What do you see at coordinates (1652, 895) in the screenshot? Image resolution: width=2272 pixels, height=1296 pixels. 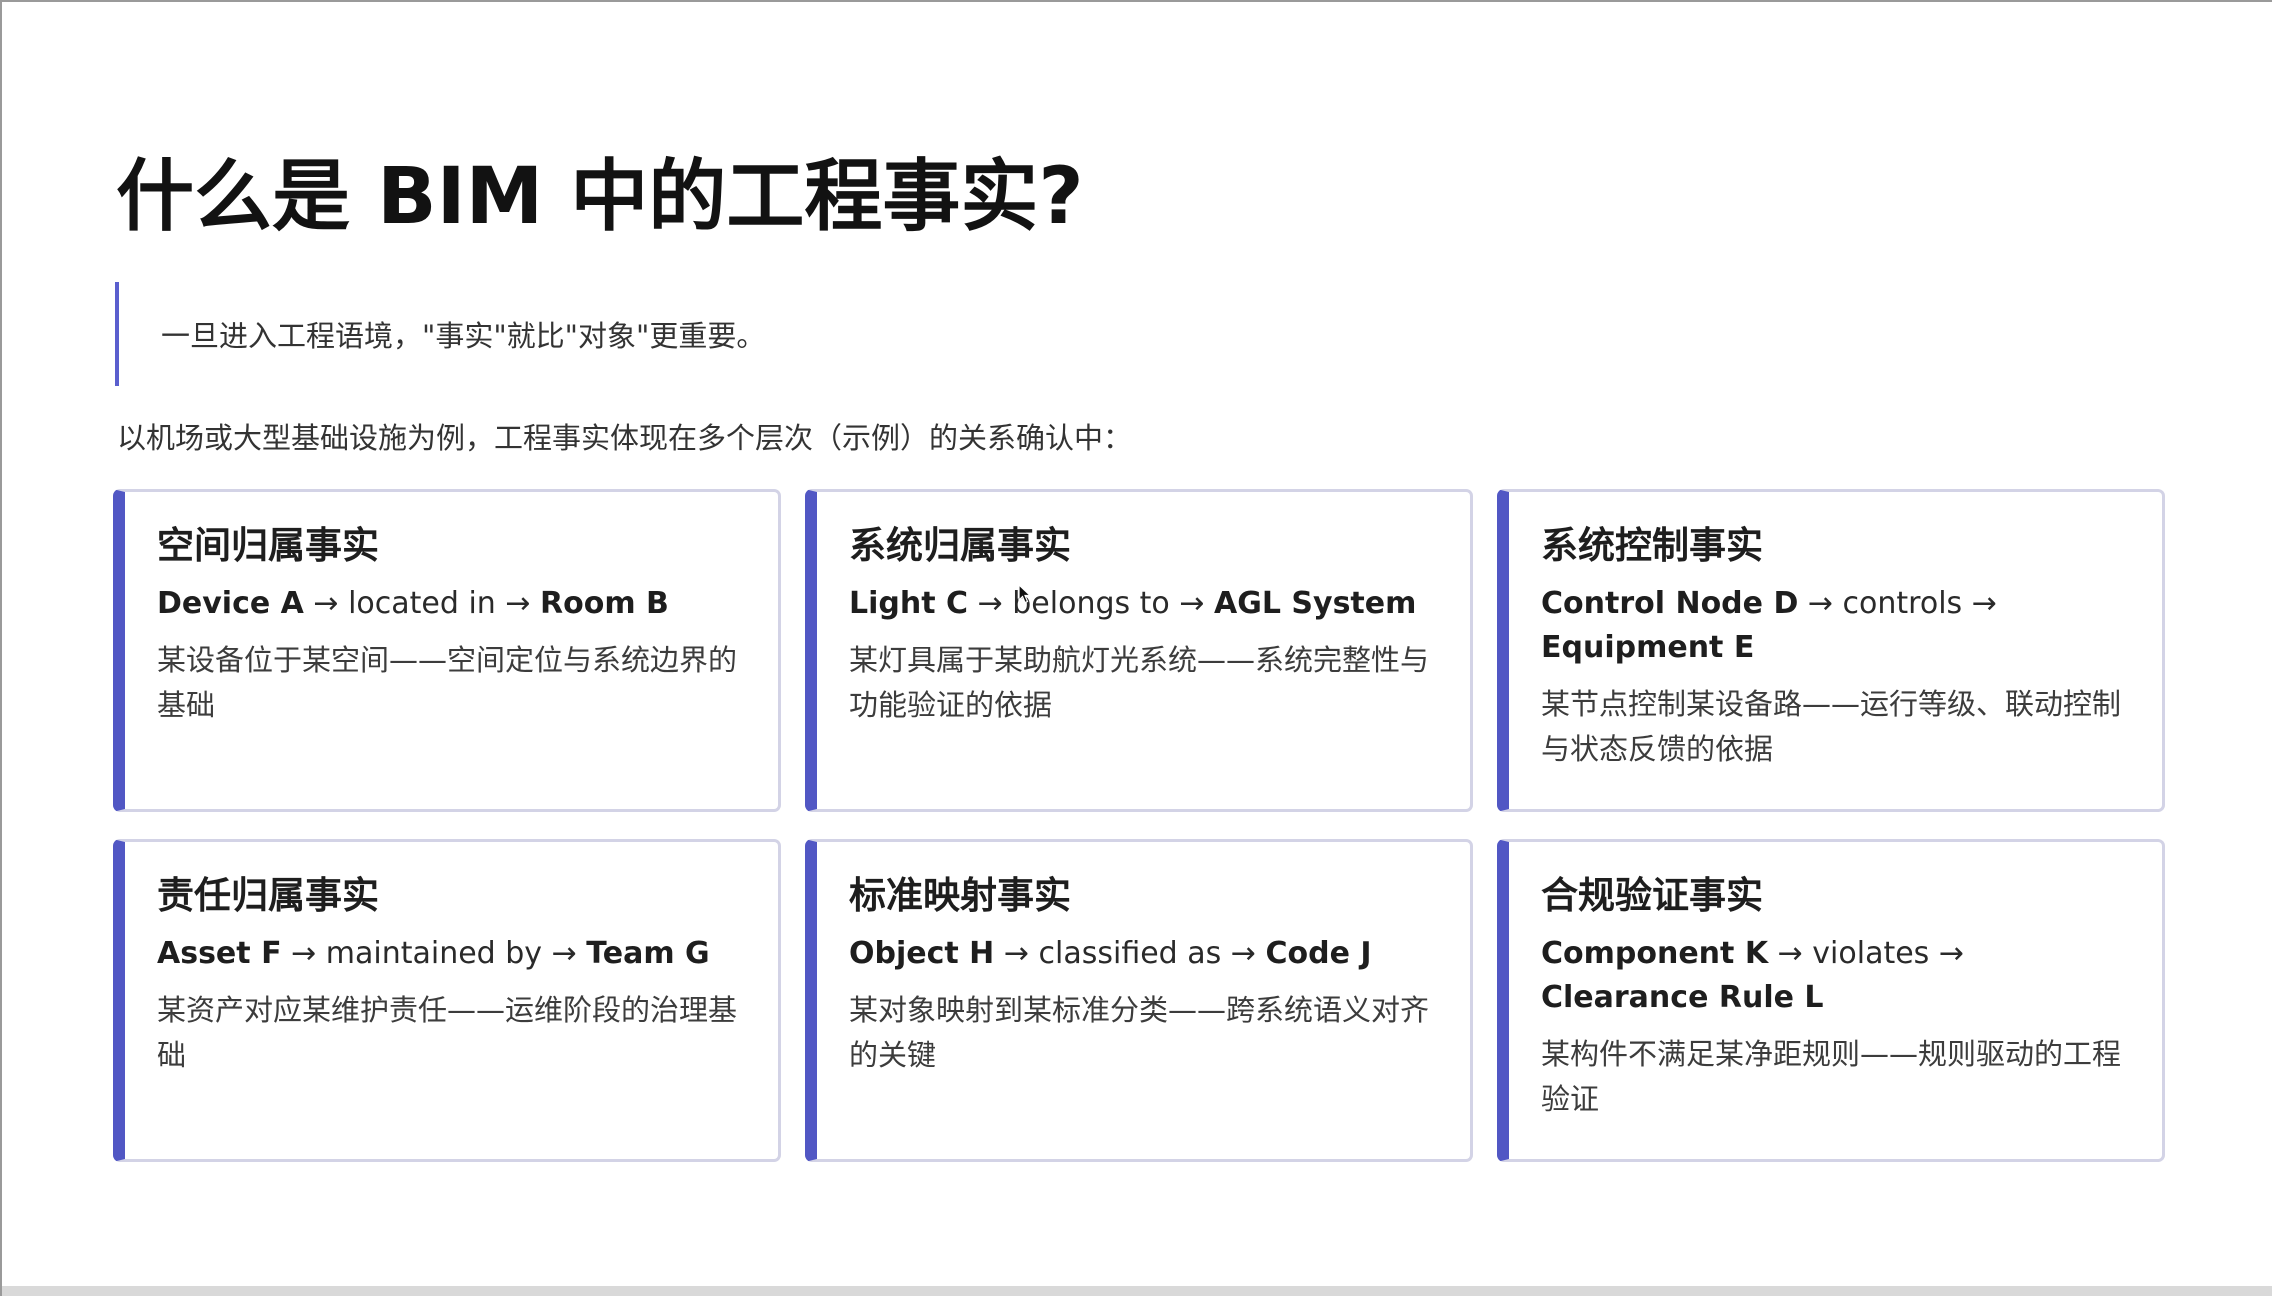 I see `card-title: 合规验证事实` at bounding box center [1652, 895].